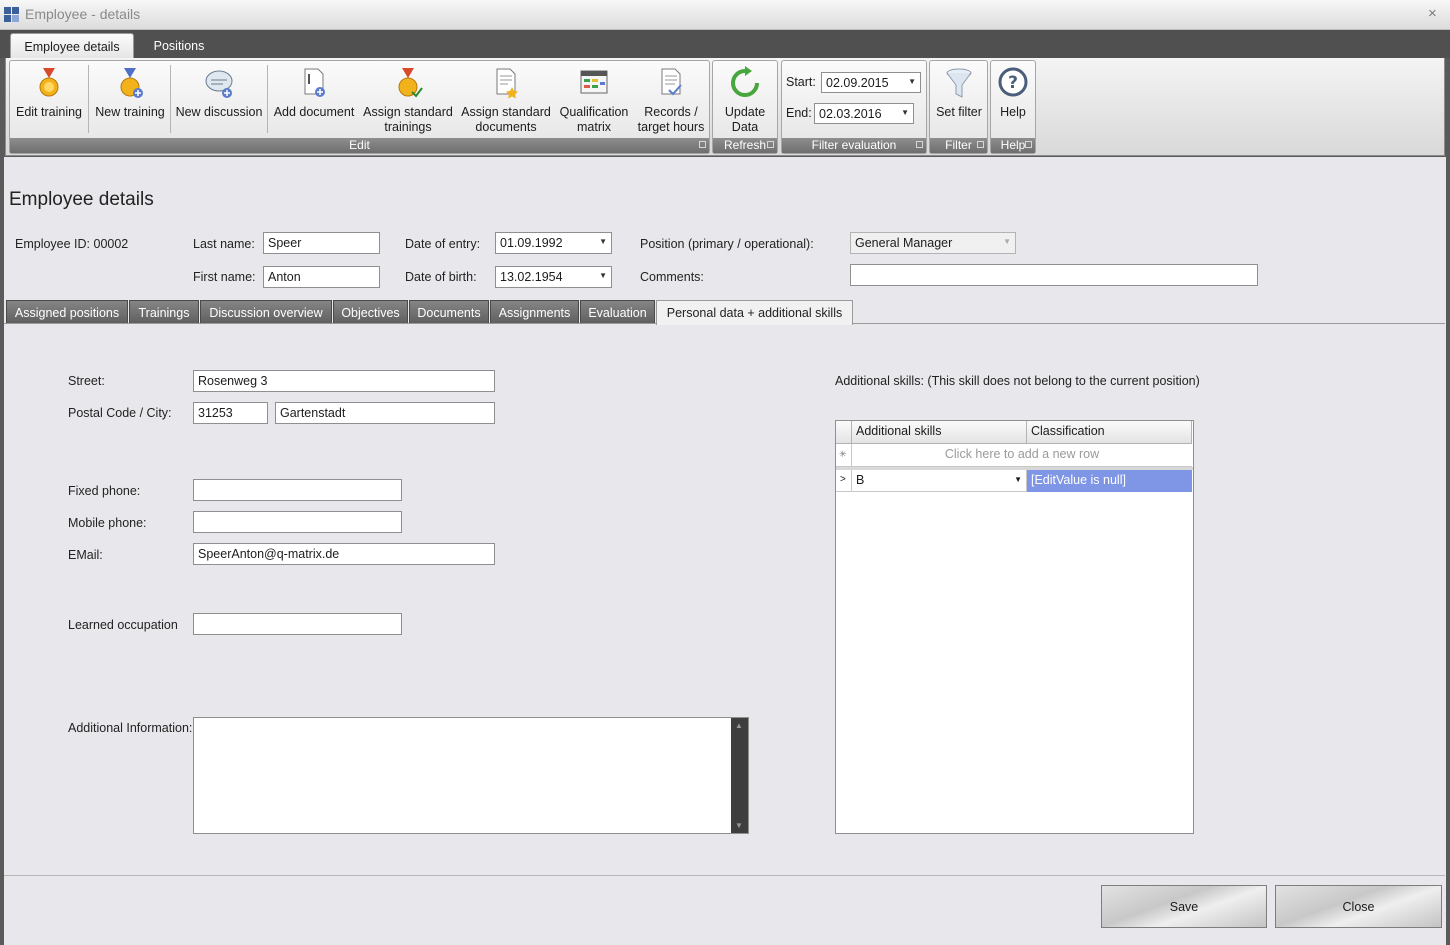  Describe the element at coordinates (449, 312) in the screenshot. I see `tab-documents: Documents` at that location.